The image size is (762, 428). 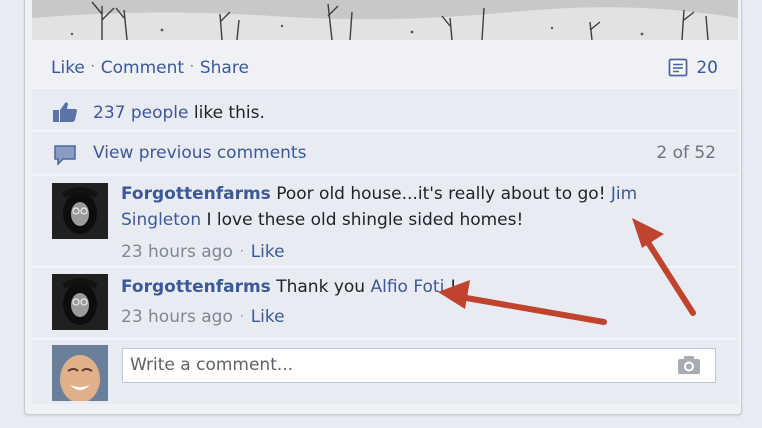 What do you see at coordinates (362, 220) in the screenshot?
I see `comment-text: I love these old shingle sided homes!` at bounding box center [362, 220].